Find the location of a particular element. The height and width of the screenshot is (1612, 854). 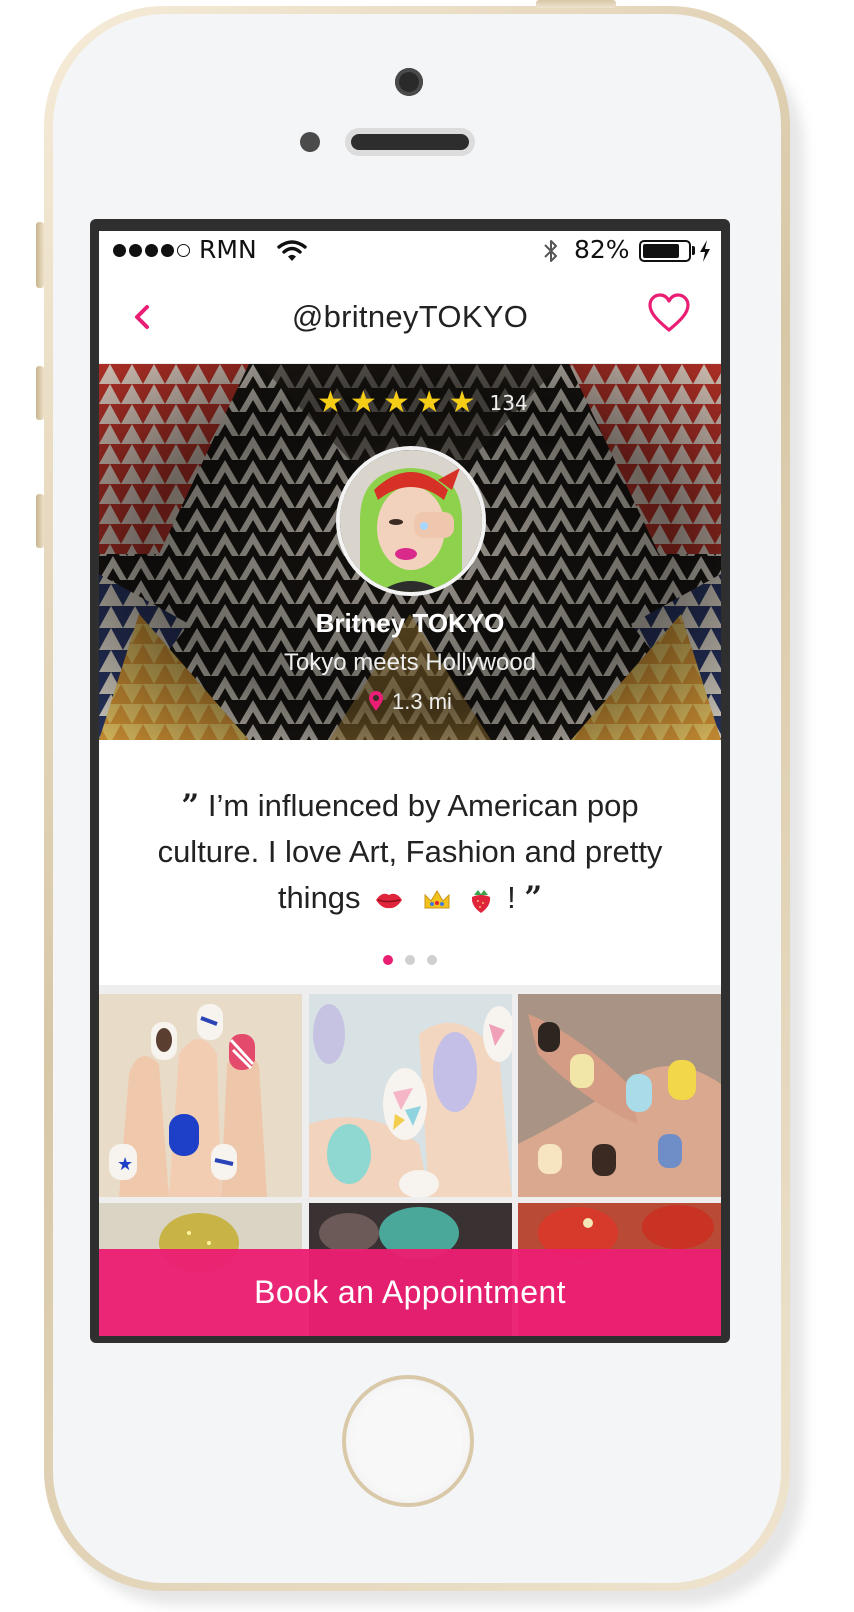

battery-icon is located at coordinates (665, 251).